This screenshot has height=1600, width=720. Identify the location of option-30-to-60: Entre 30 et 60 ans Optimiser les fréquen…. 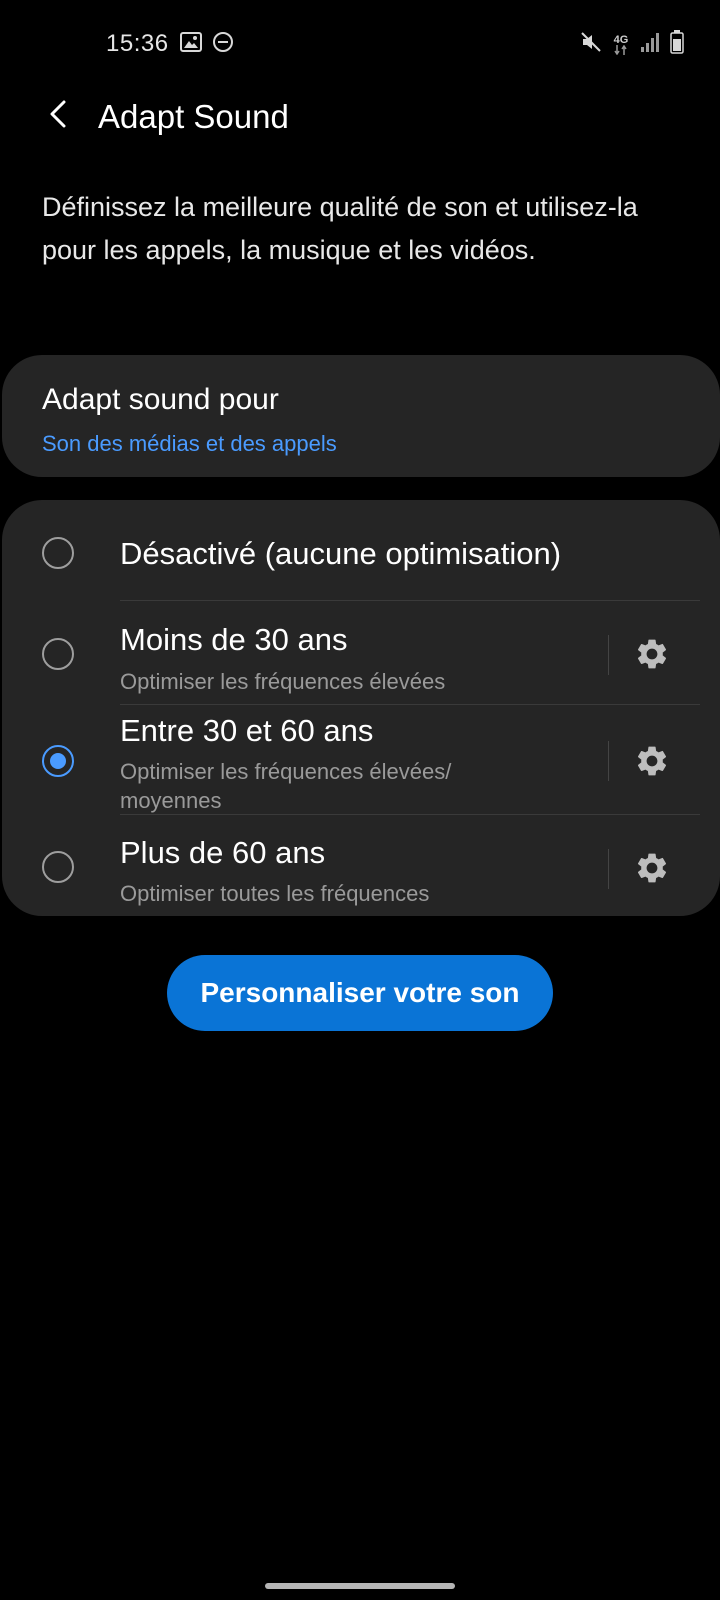
(361, 759).